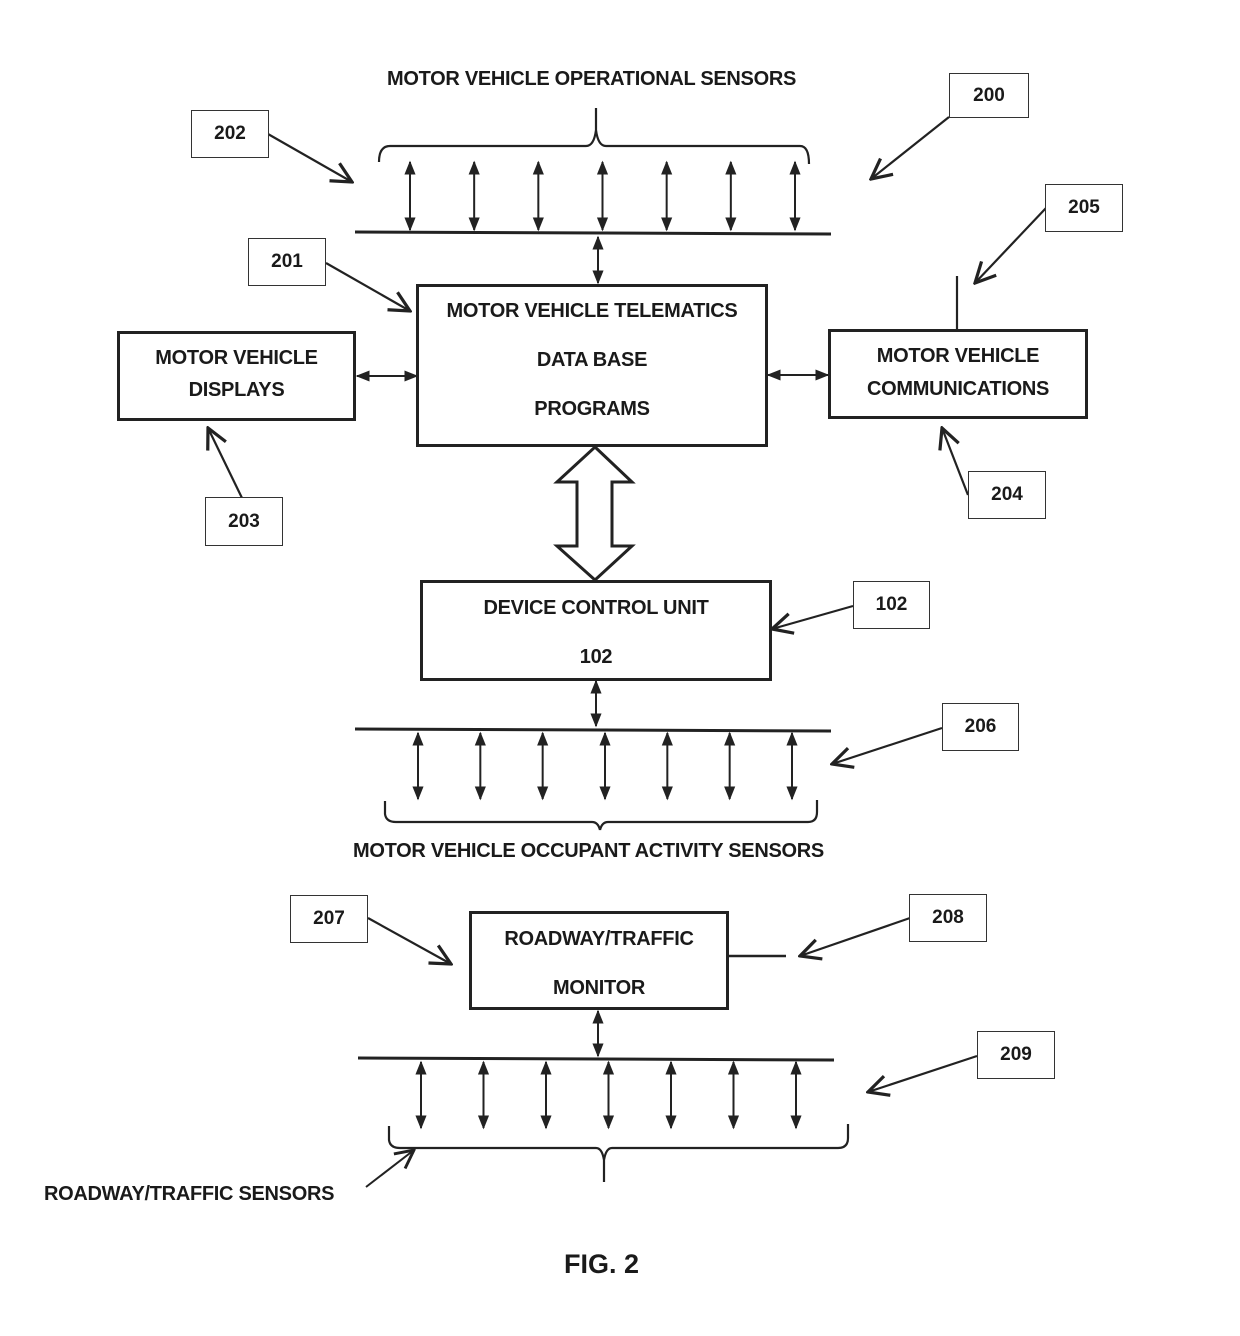 Image resolution: width=1240 pixels, height=1336 pixels. I want to click on occupant-sensor-bus, so click(593, 730).